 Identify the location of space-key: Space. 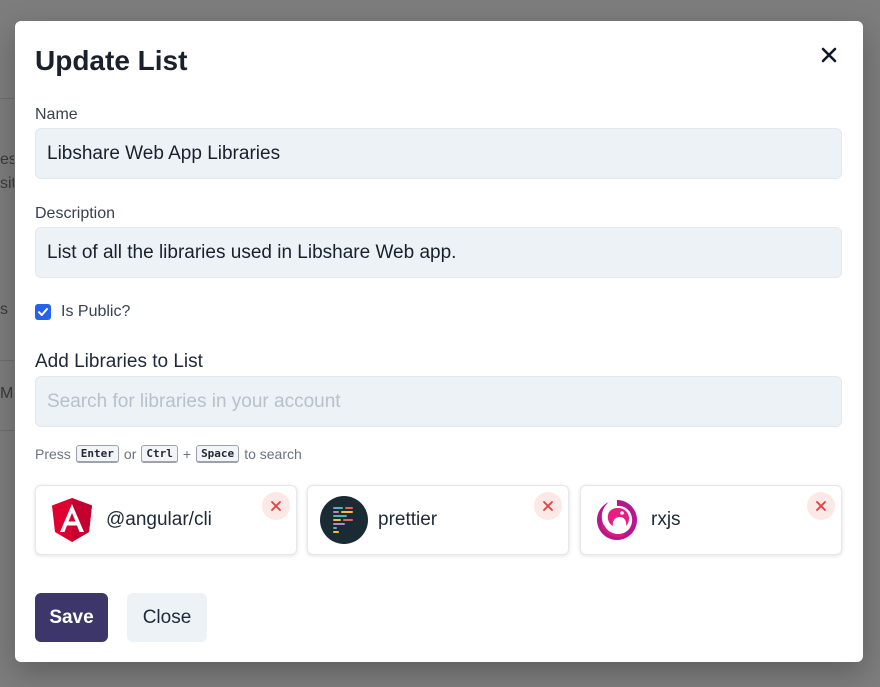
(218, 454).